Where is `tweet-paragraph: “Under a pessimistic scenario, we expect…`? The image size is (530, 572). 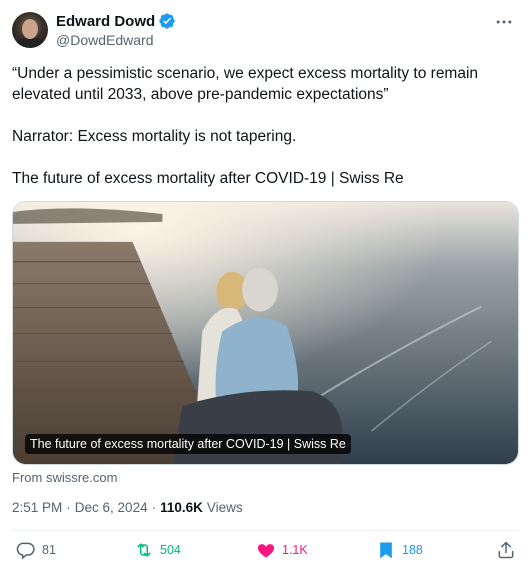
tweet-paragraph: “Under a pessimistic scenario, we expect… is located at coordinates (247, 84).